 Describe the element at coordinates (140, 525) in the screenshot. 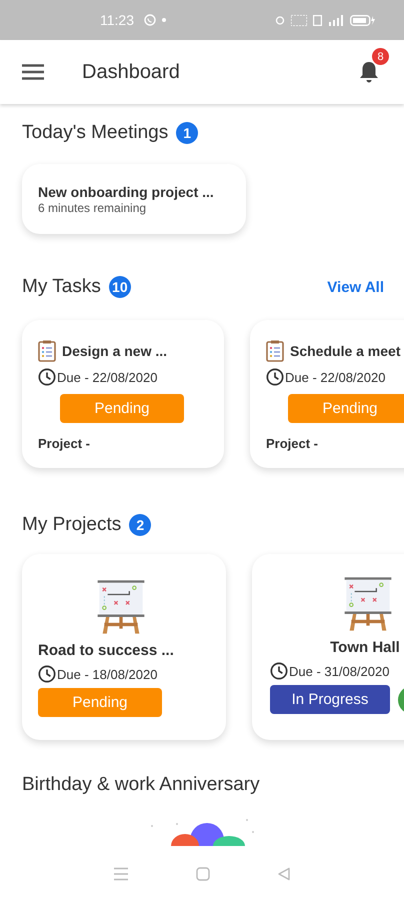

I see `count-badge: 2` at that location.